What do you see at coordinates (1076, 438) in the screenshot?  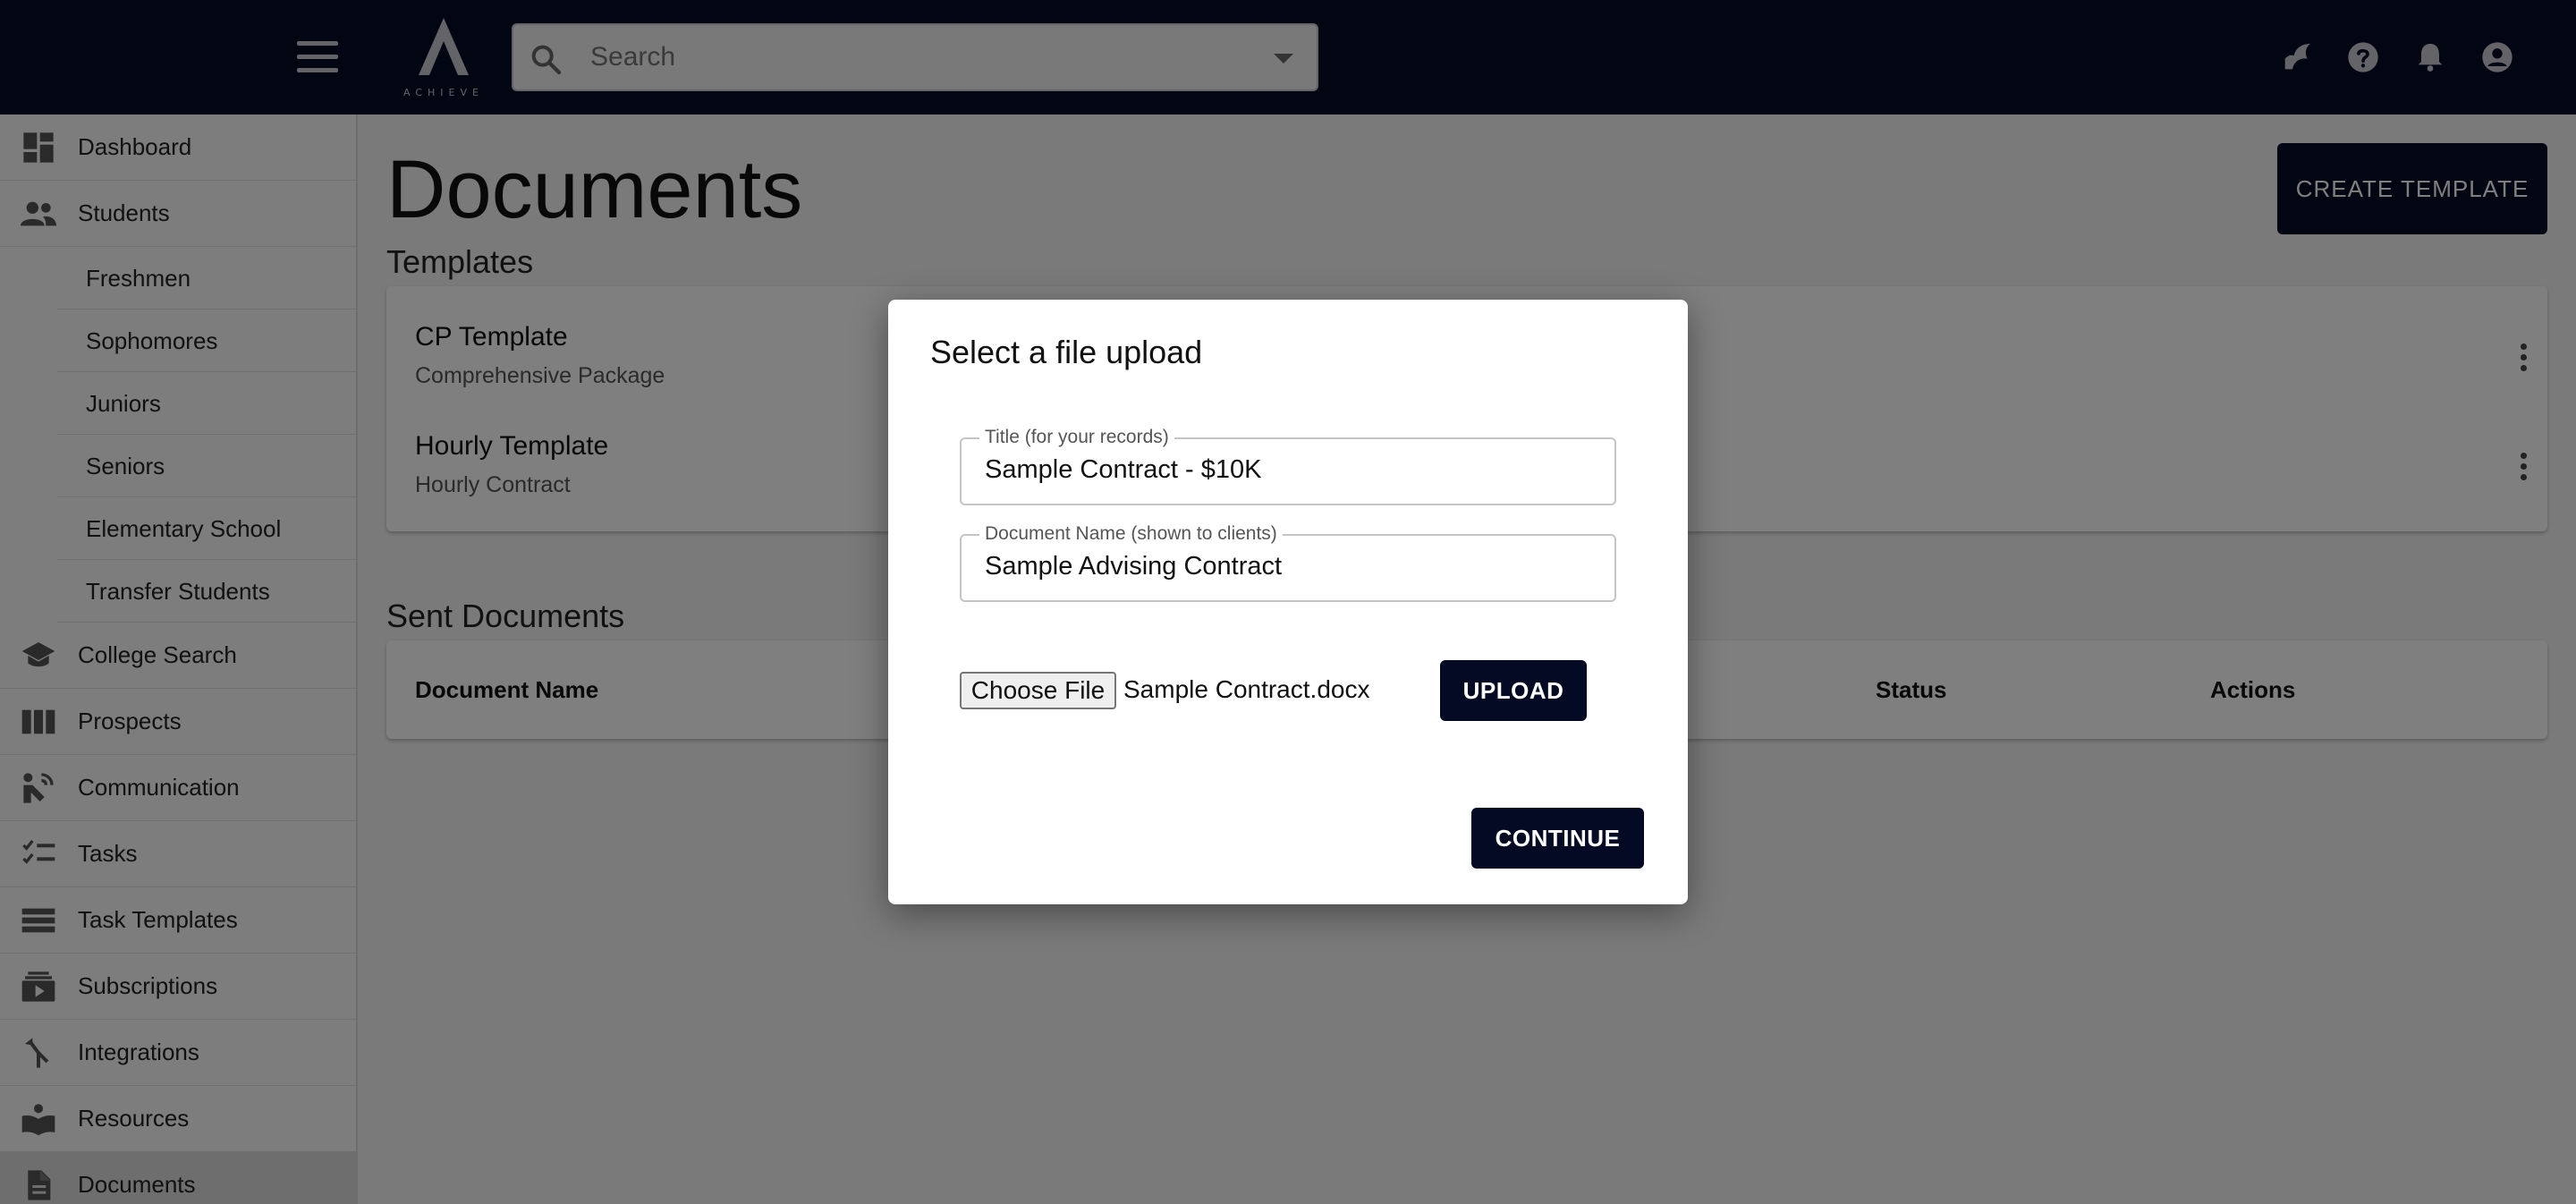 I see `title-field-label: Title (for your records)` at bounding box center [1076, 438].